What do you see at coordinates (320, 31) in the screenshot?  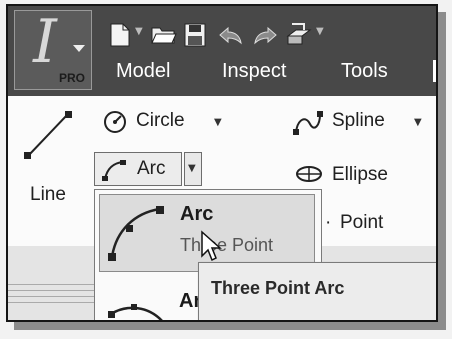 I see `plot-dropdown-icon: ▼` at bounding box center [320, 31].